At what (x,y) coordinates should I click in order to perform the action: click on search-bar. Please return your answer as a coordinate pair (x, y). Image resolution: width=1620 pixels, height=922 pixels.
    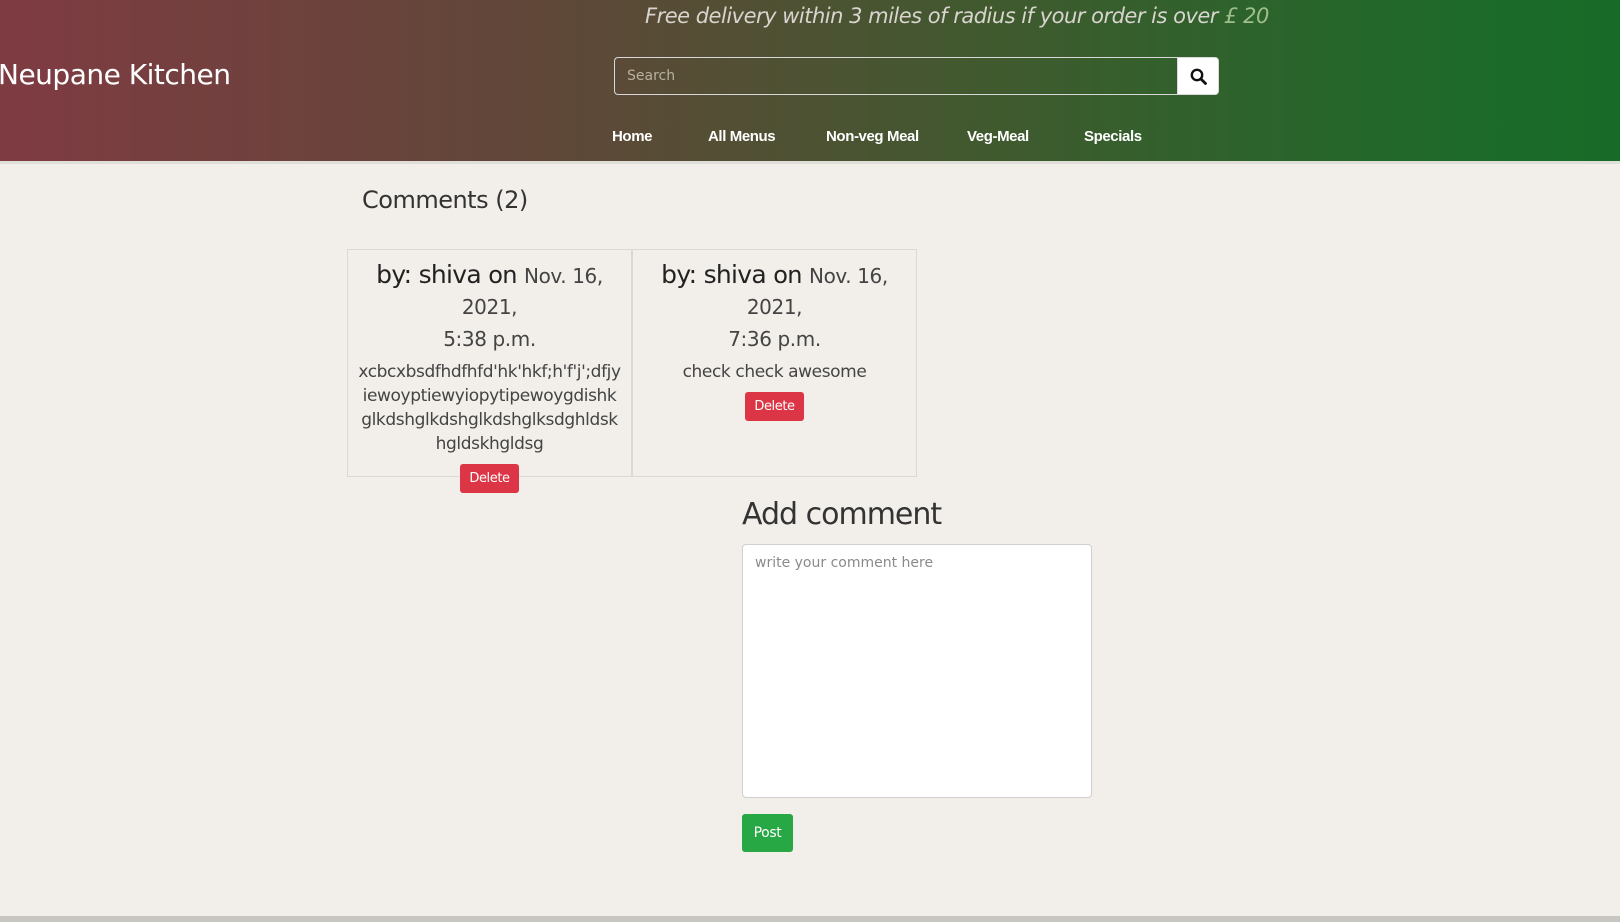
    Looking at the image, I should click on (916, 76).